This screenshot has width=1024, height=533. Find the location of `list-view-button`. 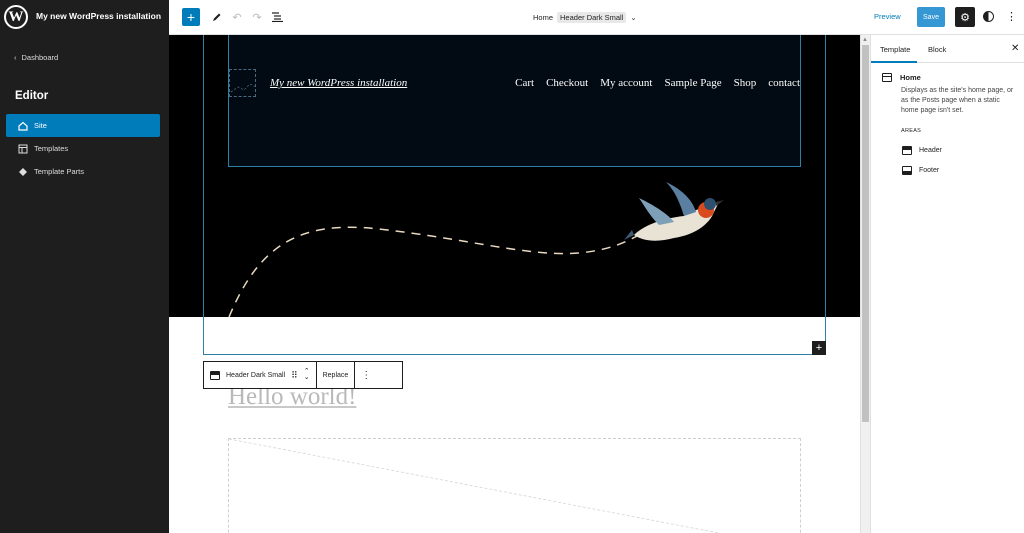

list-view-button is located at coordinates (277, 17).